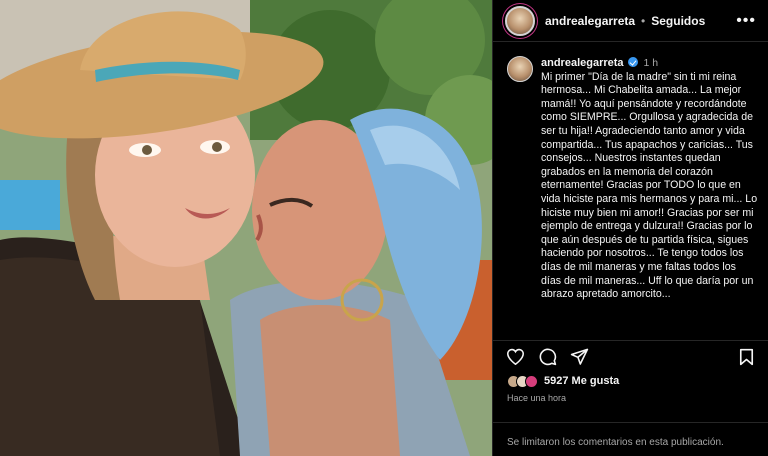 Image resolution: width=768 pixels, height=456 pixels. I want to click on share-icon, so click(579, 357).